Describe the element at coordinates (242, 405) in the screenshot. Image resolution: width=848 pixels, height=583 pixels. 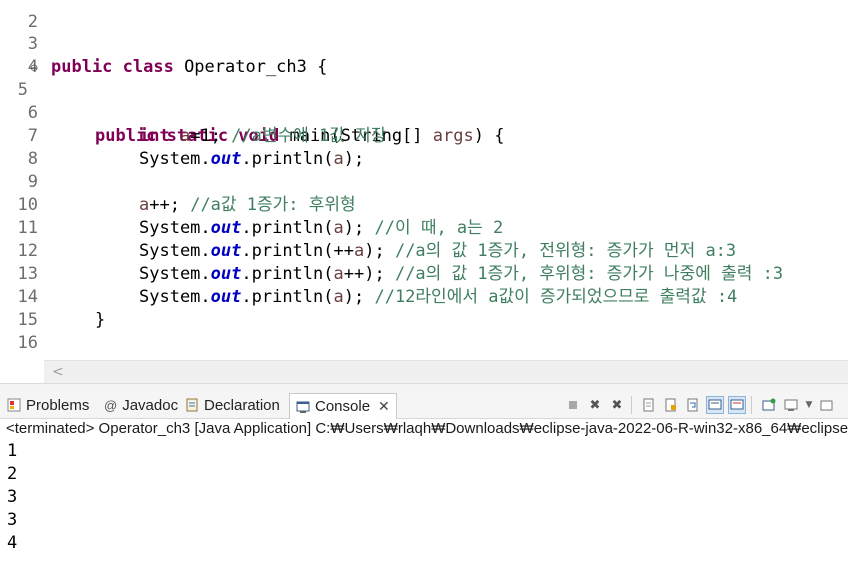
I see `tab-label: Declaration` at that location.